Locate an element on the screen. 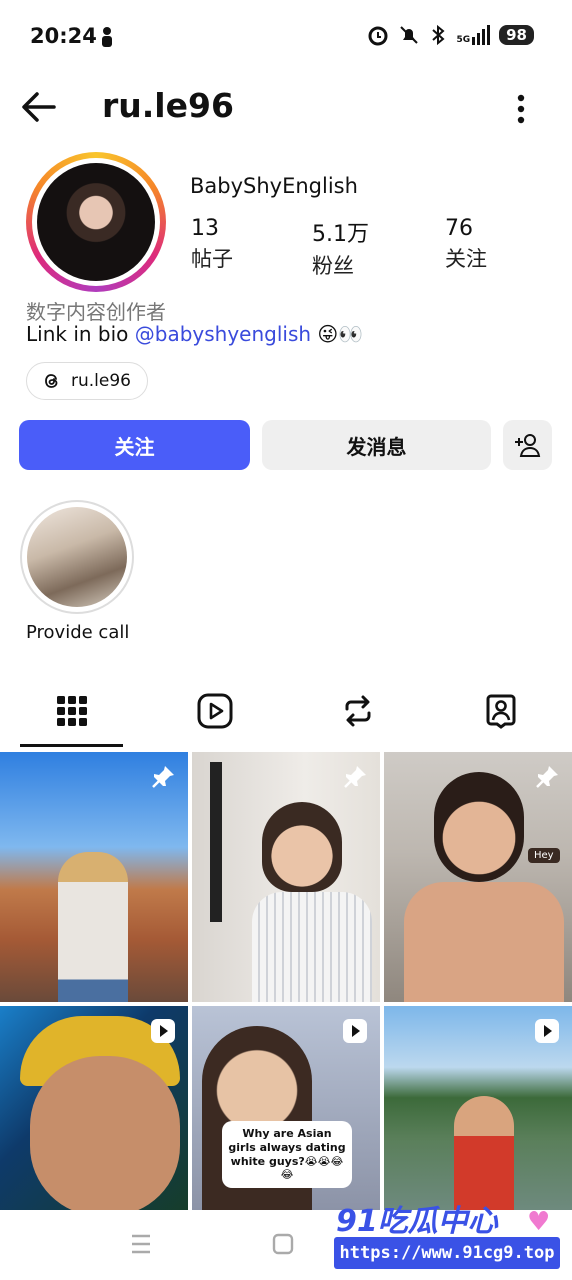 The image size is (572, 1280). avatar-story-ring is located at coordinates (96, 222).